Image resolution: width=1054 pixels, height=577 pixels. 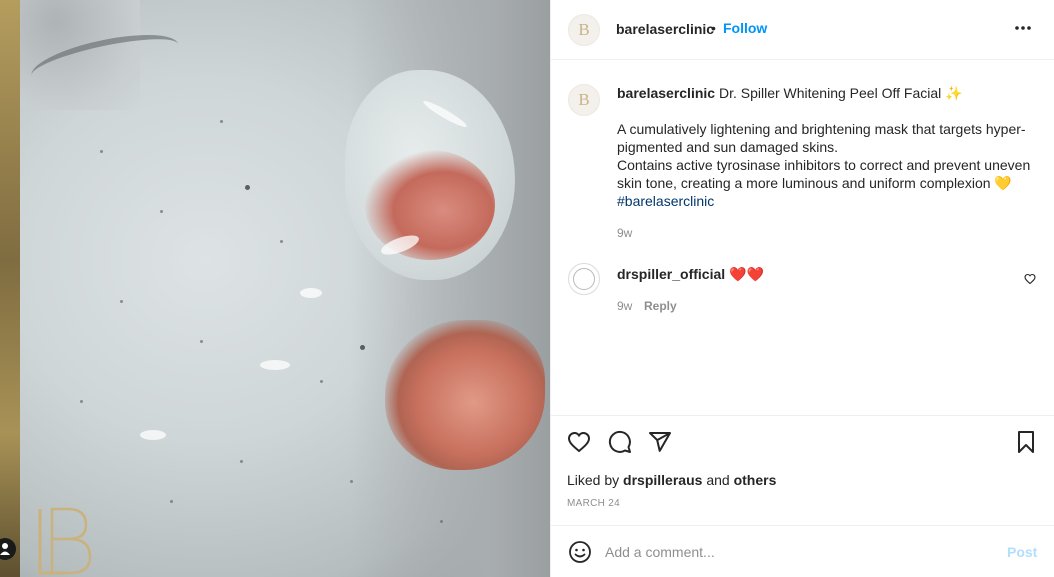 What do you see at coordinates (671, 274) in the screenshot?
I see `comment-username: drspiller_official` at bounding box center [671, 274].